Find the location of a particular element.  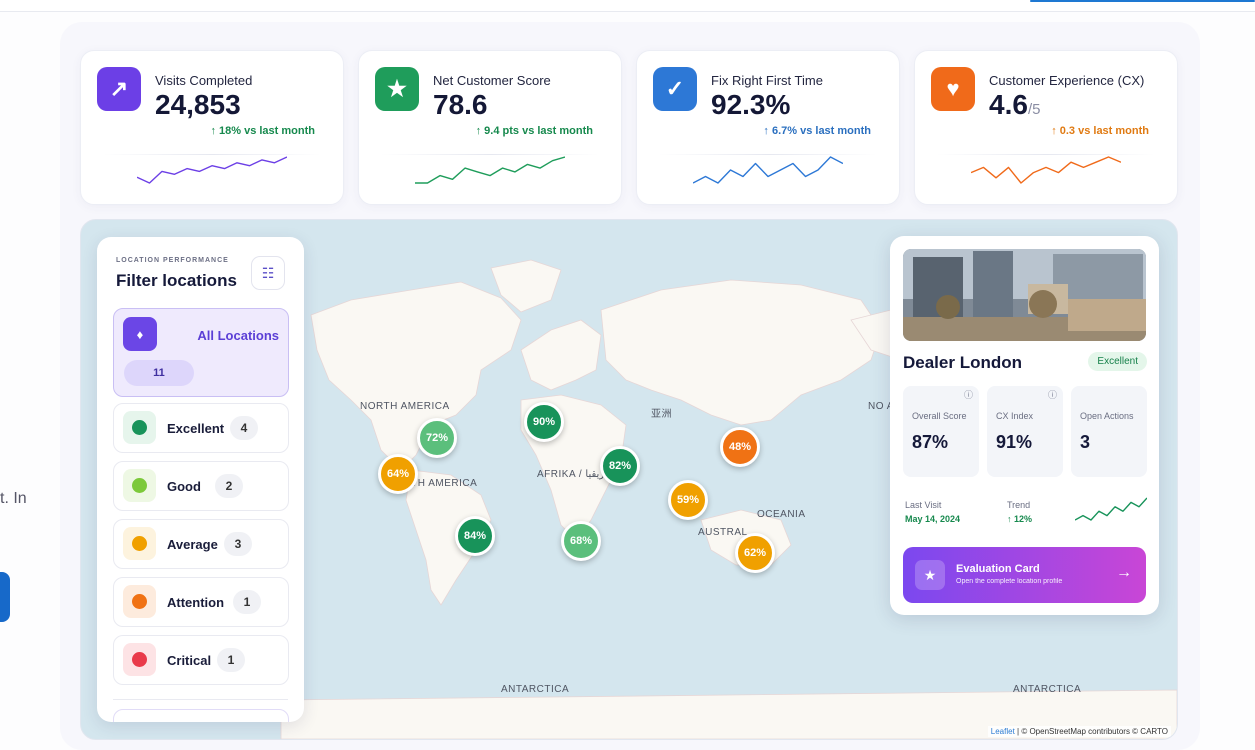

top-bar is located at coordinates (627, 6).